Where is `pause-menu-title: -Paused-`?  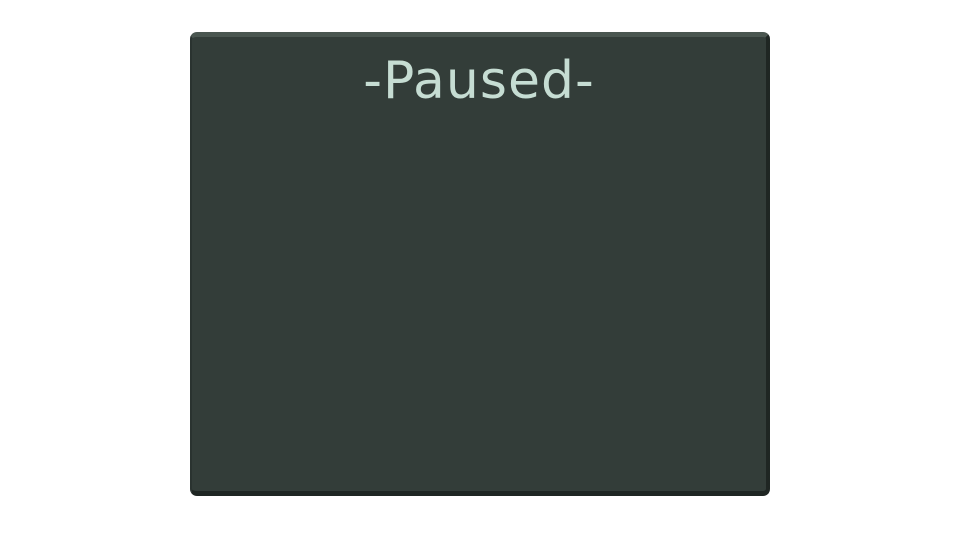 pause-menu-title: -Paused- is located at coordinates (479, 81).